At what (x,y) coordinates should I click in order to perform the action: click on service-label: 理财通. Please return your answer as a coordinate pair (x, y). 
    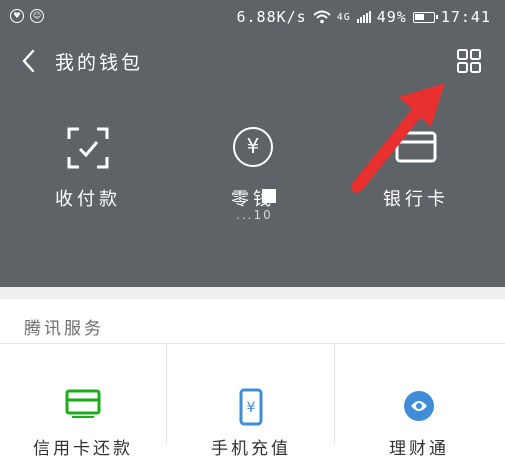
    Looking at the image, I should click on (419, 449).